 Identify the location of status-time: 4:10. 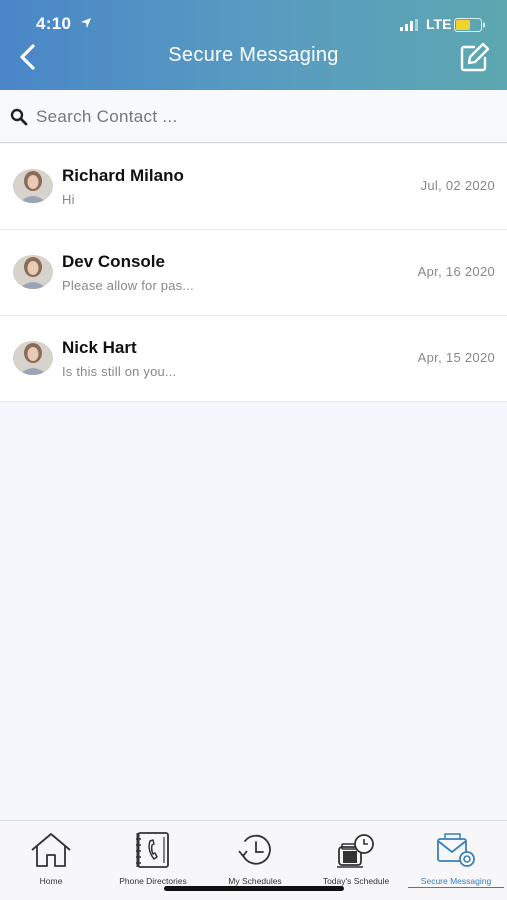
(54, 23).